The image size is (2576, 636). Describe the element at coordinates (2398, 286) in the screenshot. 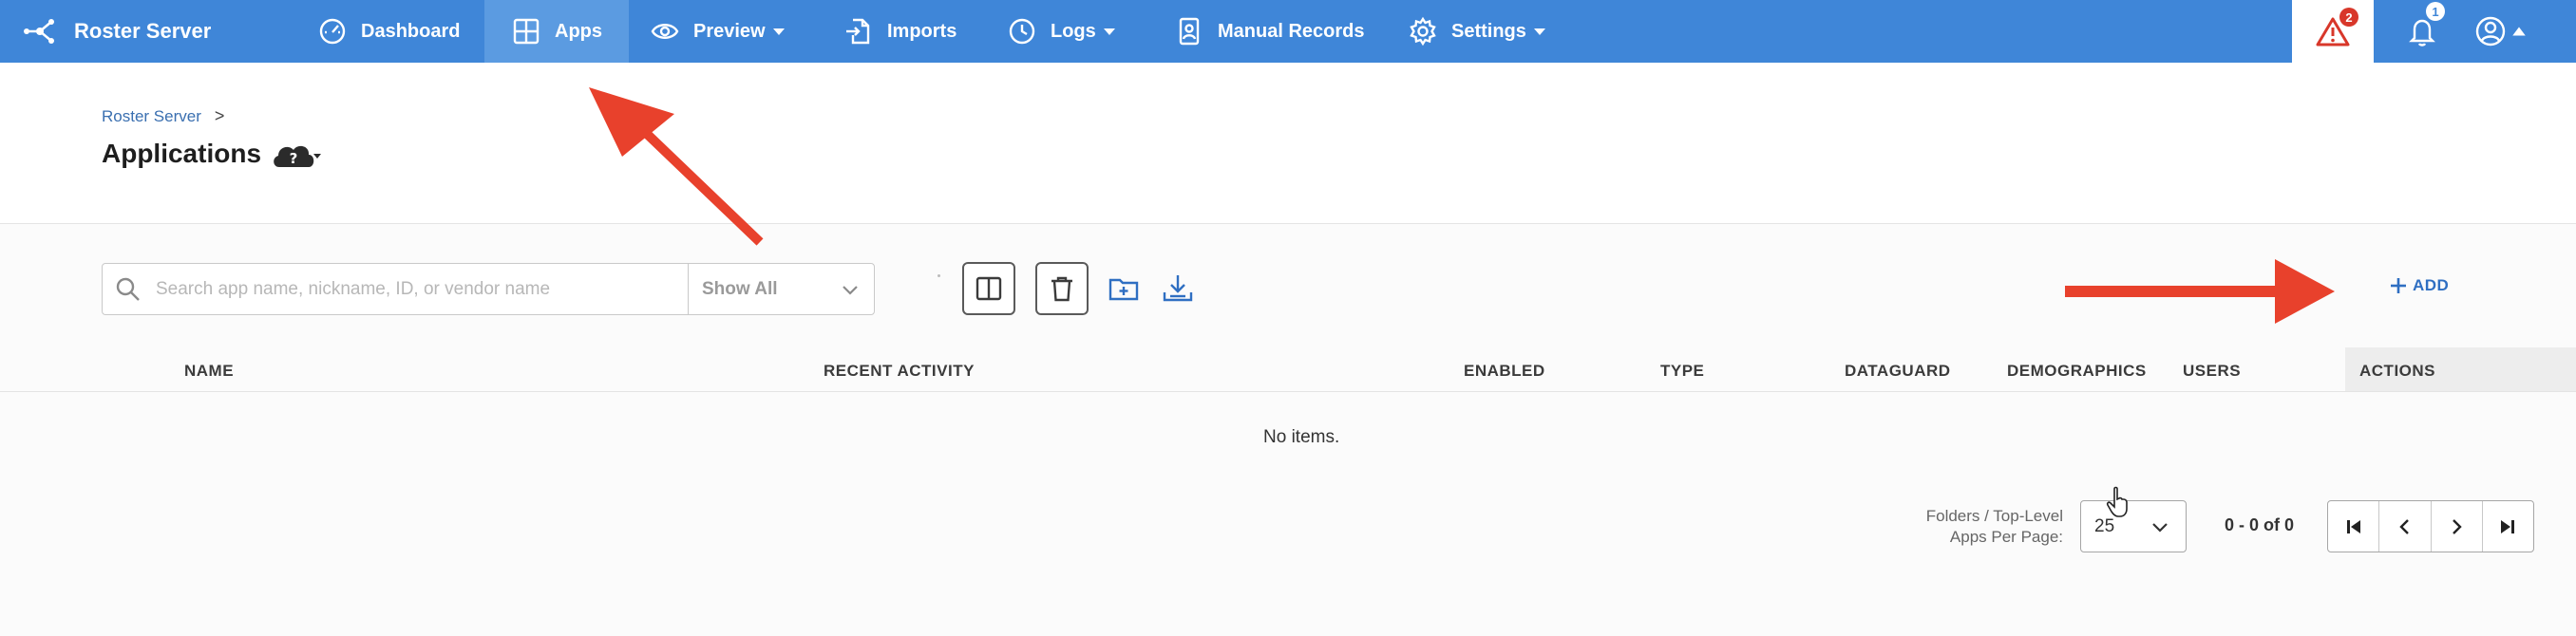

I see `plus-icon` at that location.